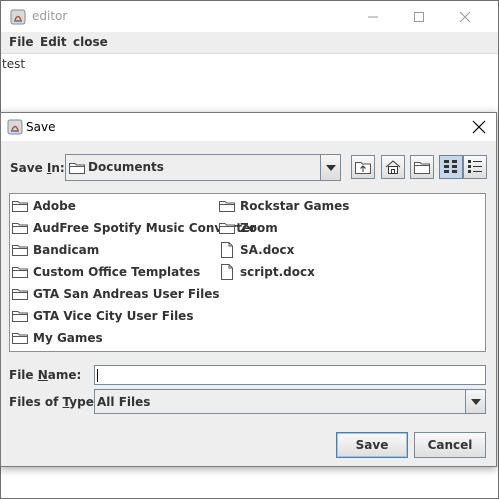 The height and width of the screenshot is (499, 499). I want to click on maximize-button, so click(419, 16).